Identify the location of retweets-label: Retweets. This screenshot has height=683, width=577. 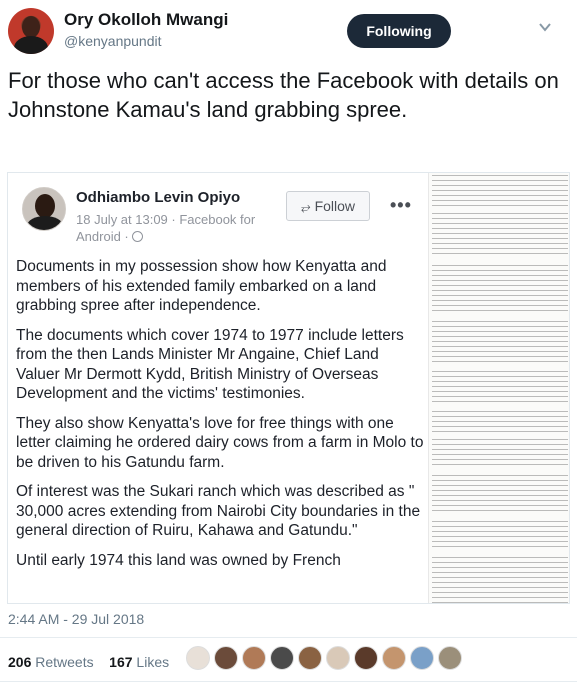
(64, 662).